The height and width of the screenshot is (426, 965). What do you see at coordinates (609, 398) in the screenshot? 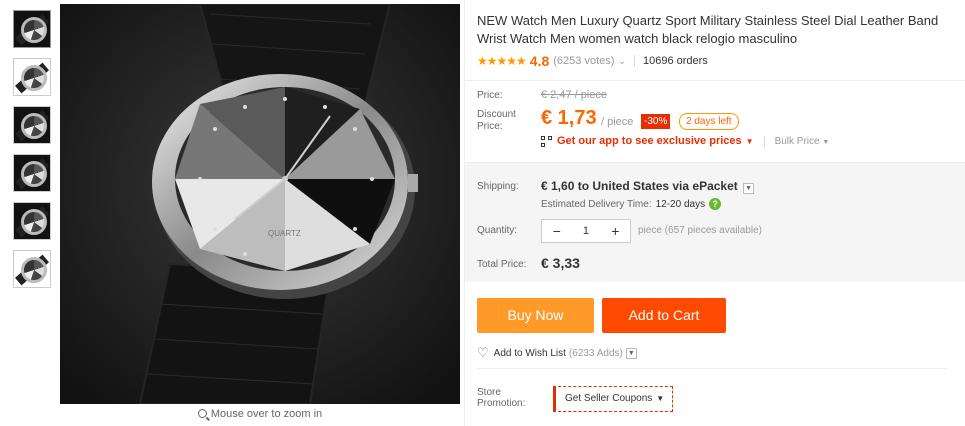
I see `seller-coupons-label: Get Seller Coupons` at bounding box center [609, 398].